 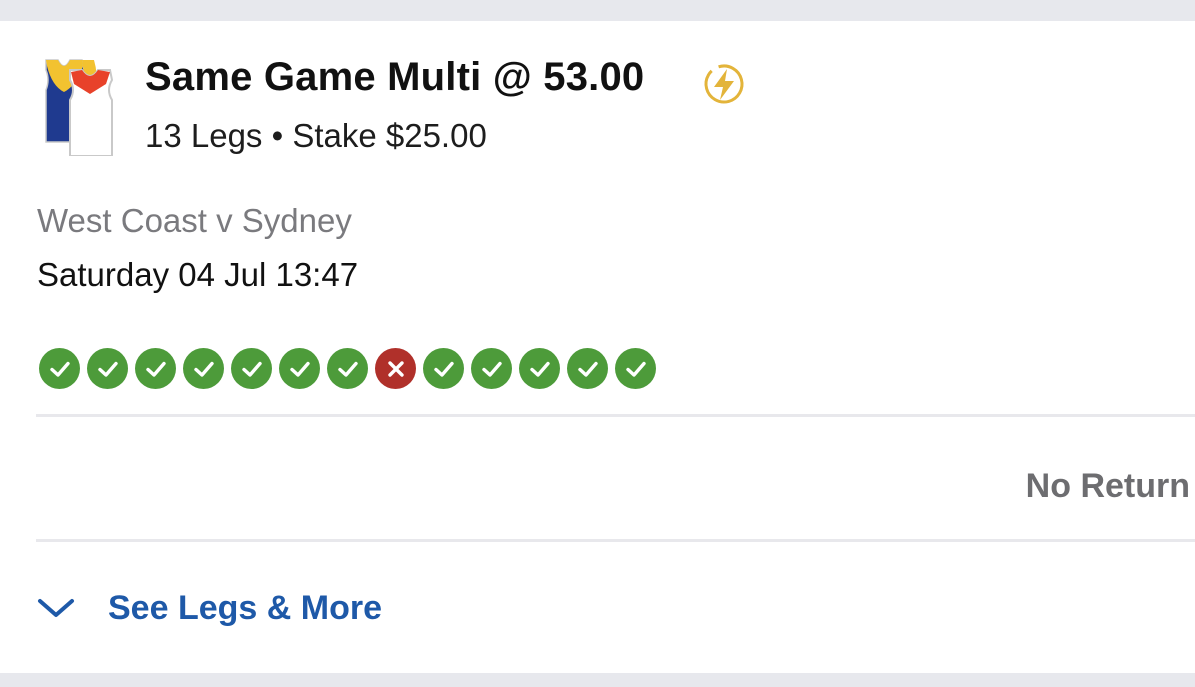 I want to click on cross-icon, so click(x=395, y=368).